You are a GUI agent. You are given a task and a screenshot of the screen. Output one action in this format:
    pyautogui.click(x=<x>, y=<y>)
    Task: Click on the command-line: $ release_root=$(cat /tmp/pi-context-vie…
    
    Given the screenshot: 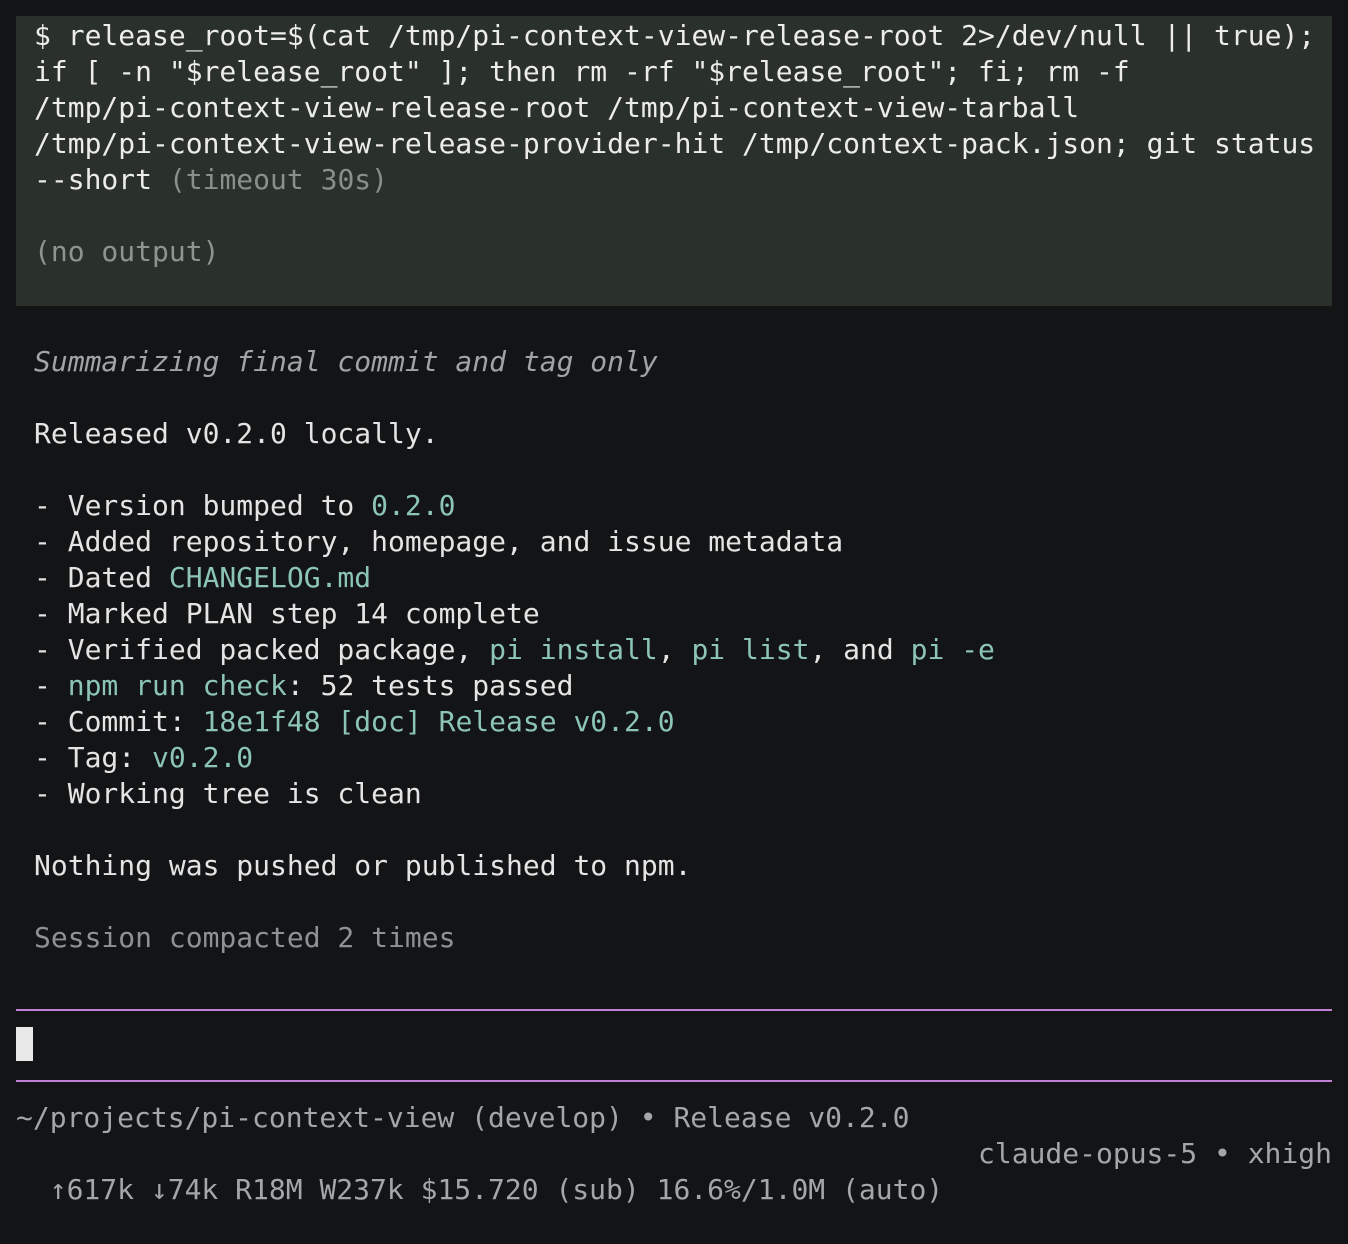 What is the action you would take?
    pyautogui.click(x=675, y=35)
    